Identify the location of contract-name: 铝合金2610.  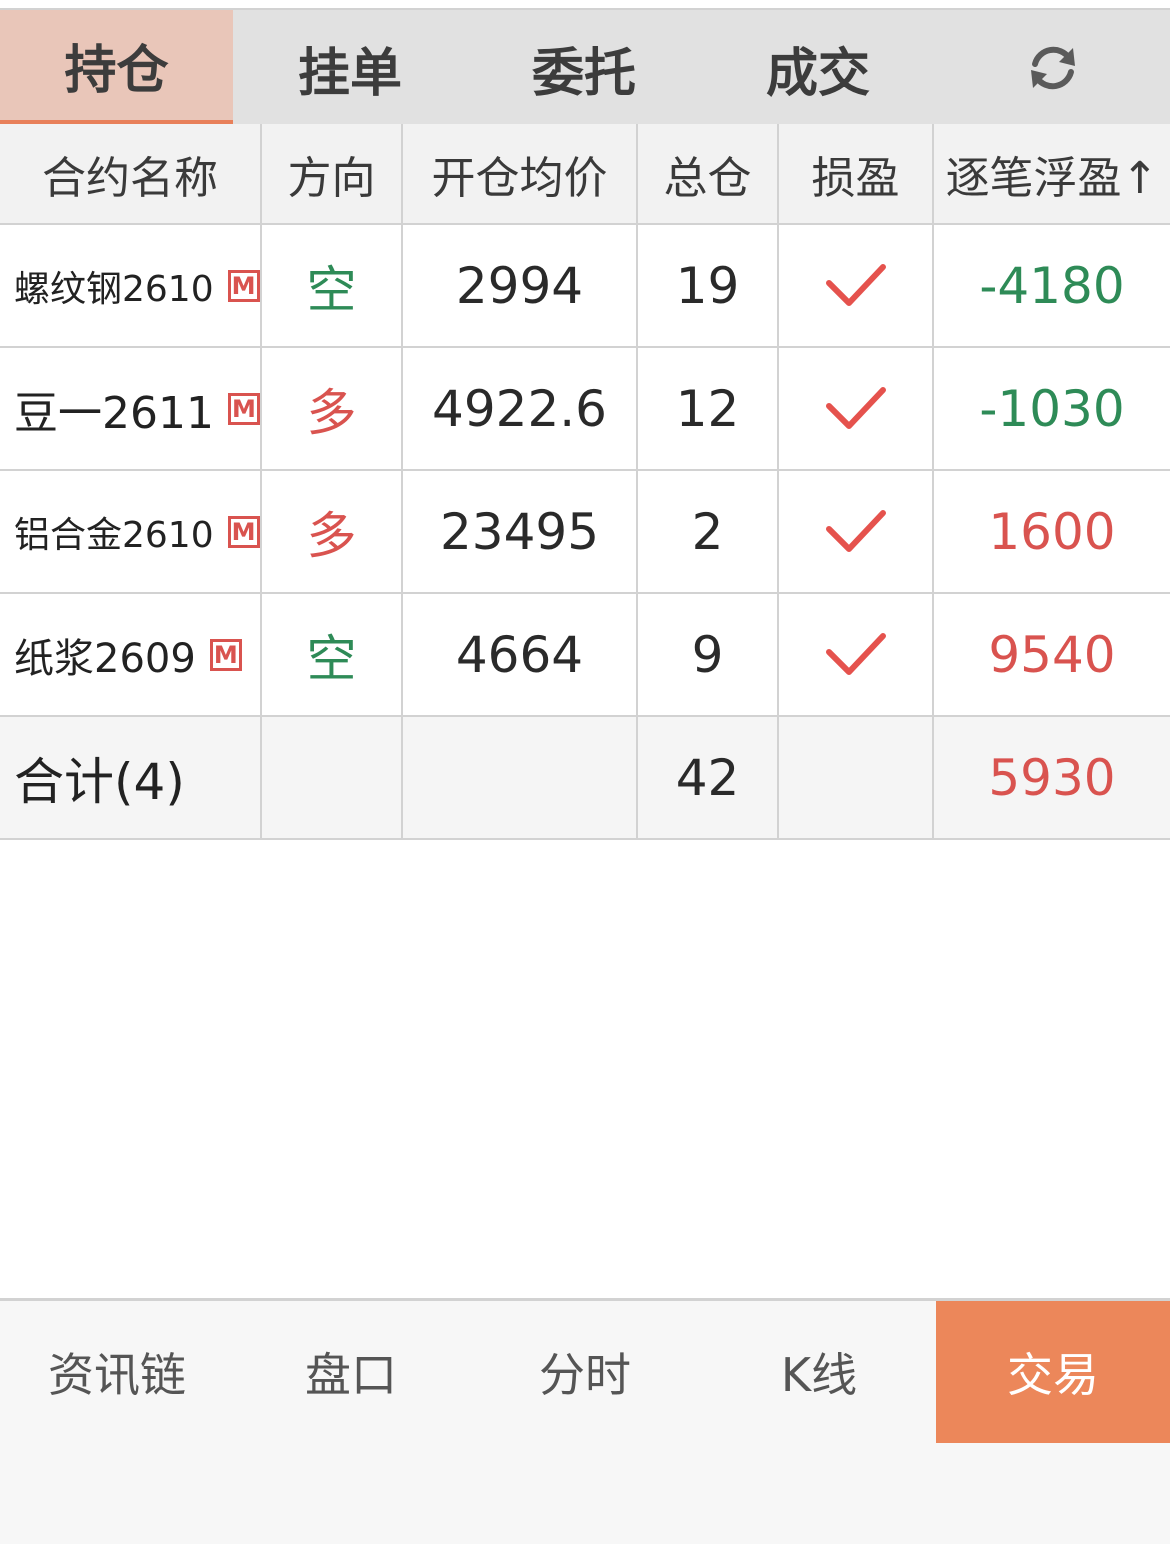
(114, 535).